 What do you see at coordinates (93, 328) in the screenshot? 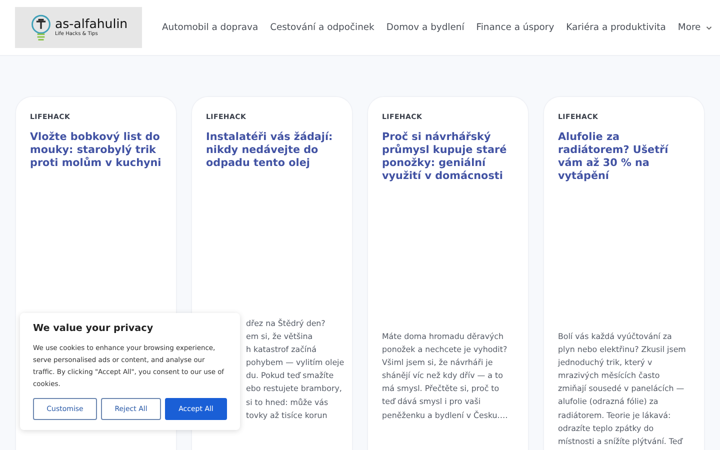
I see `cookie-title: We value your privacy` at bounding box center [93, 328].